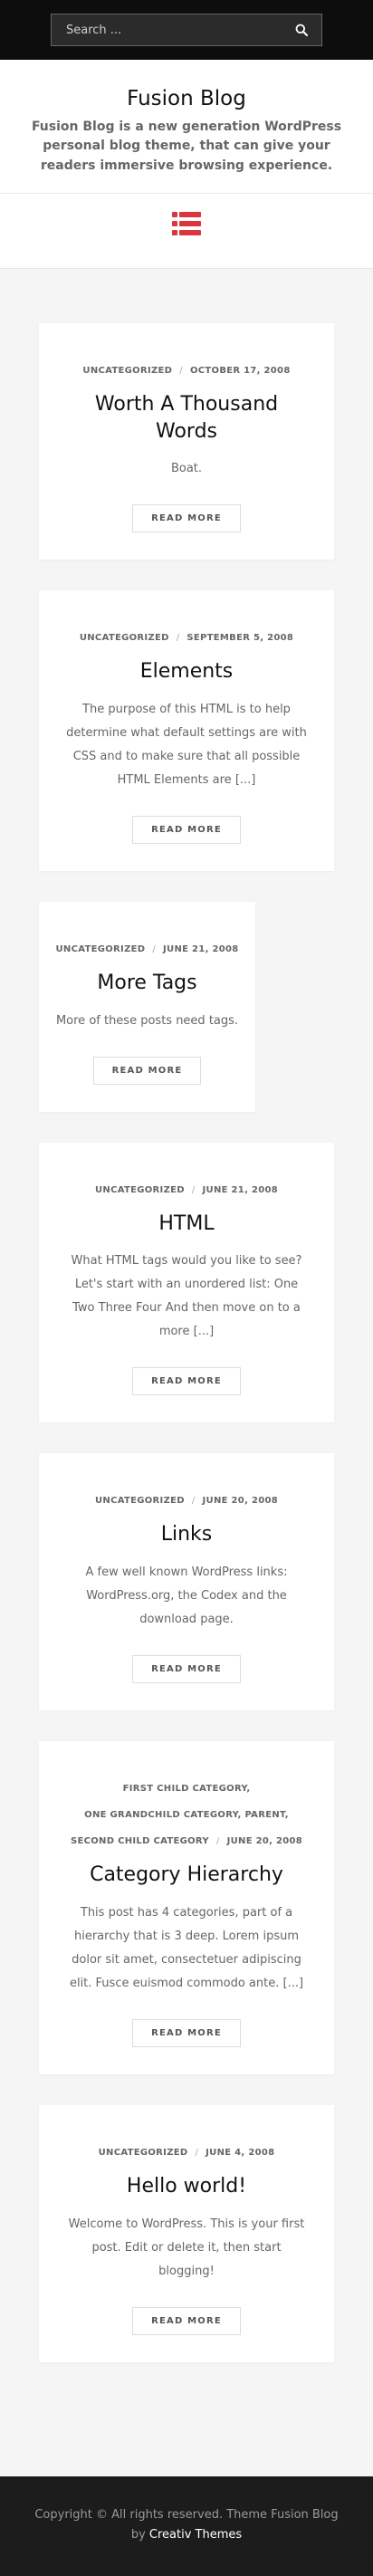 The height and width of the screenshot is (2576, 373). Describe the element at coordinates (196, 2535) in the screenshot. I see `theme-author-link: Creativ Themes` at that location.